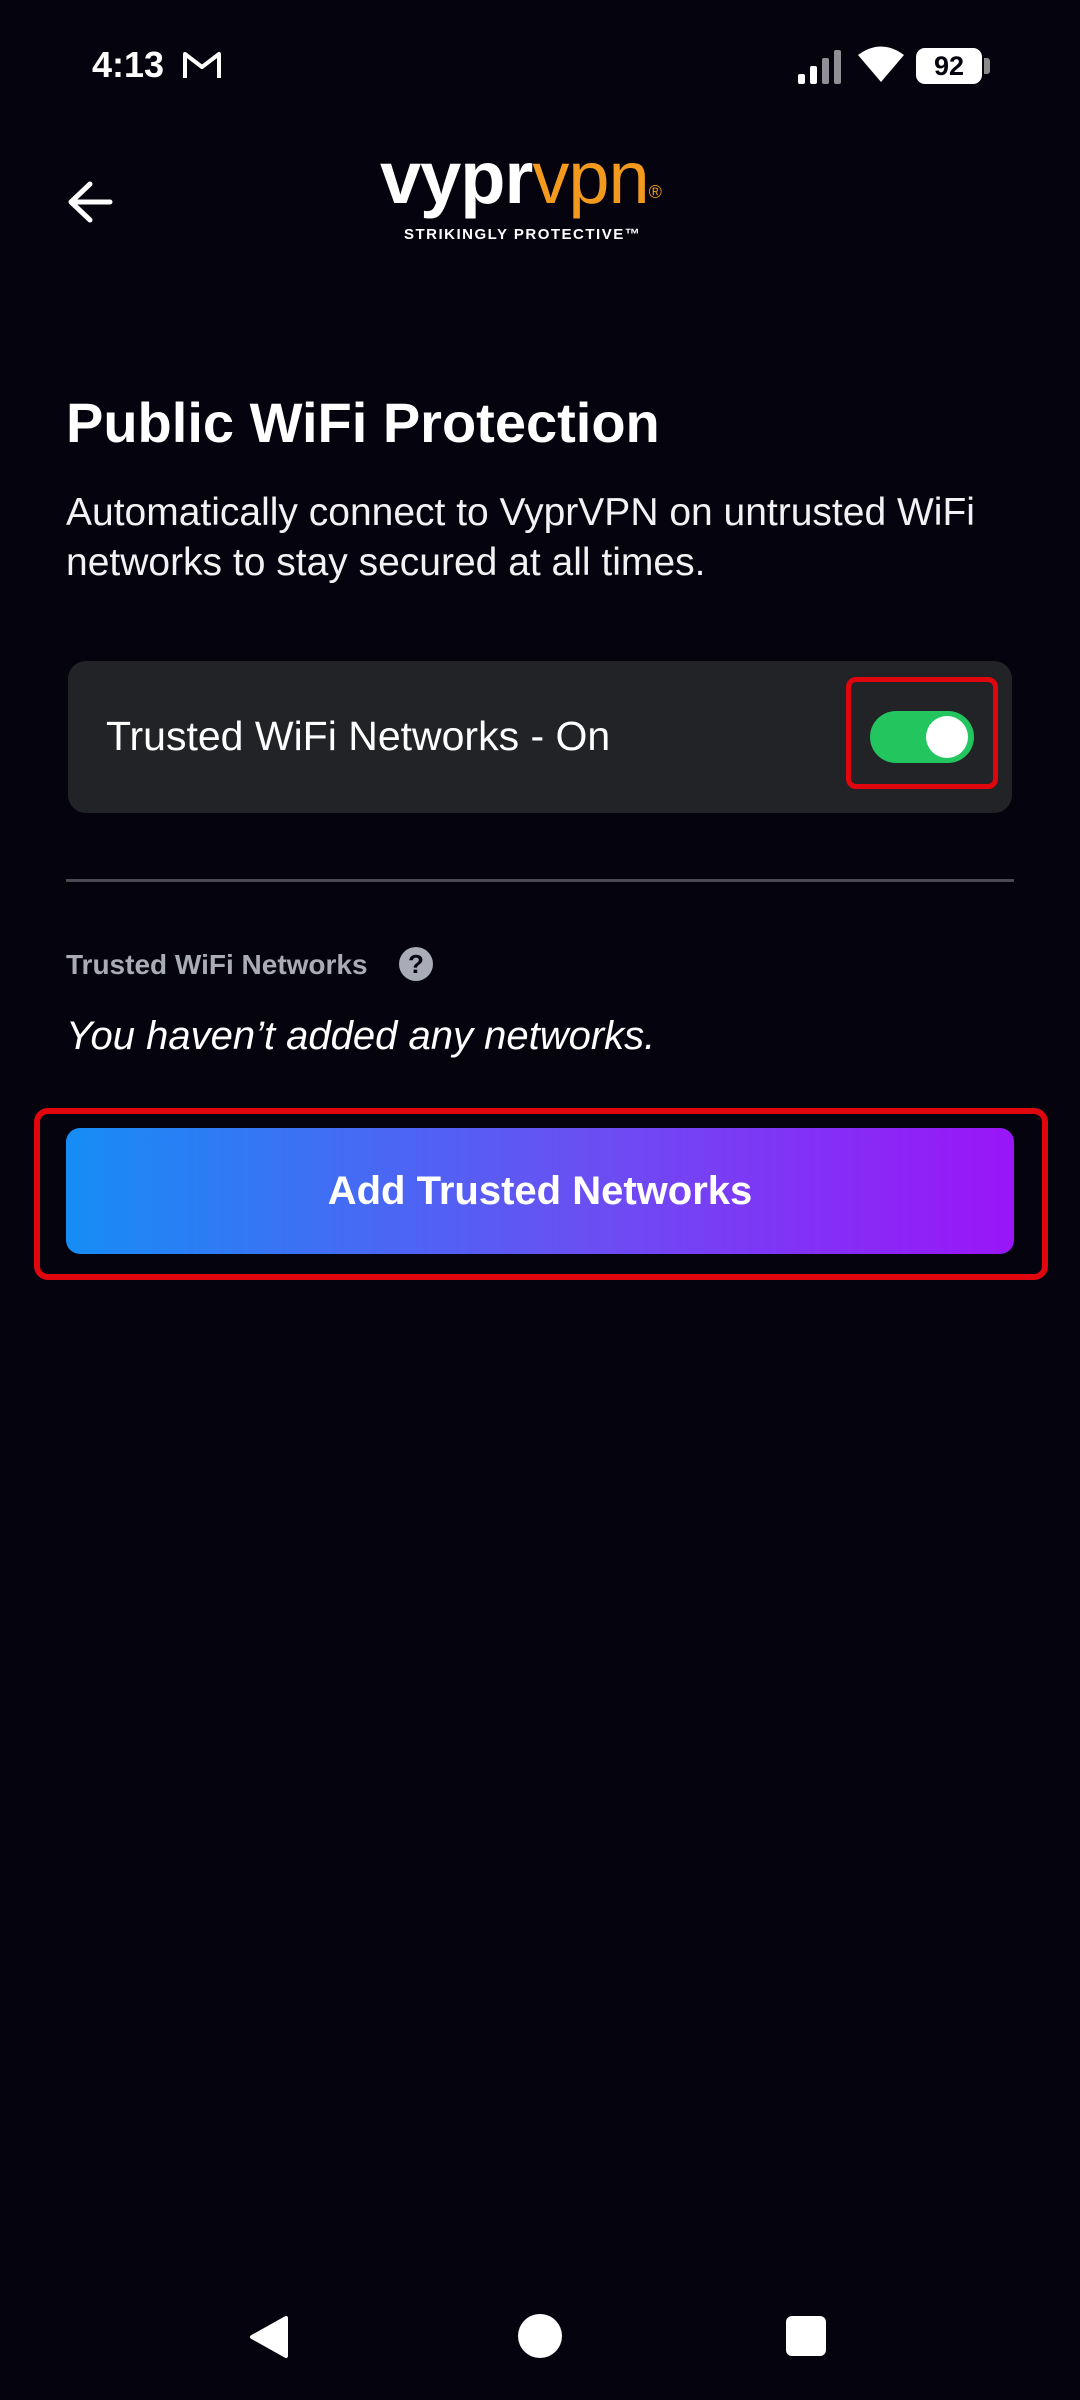  What do you see at coordinates (540, 65) in the screenshot?
I see `status-bar: 4:13 92` at bounding box center [540, 65].